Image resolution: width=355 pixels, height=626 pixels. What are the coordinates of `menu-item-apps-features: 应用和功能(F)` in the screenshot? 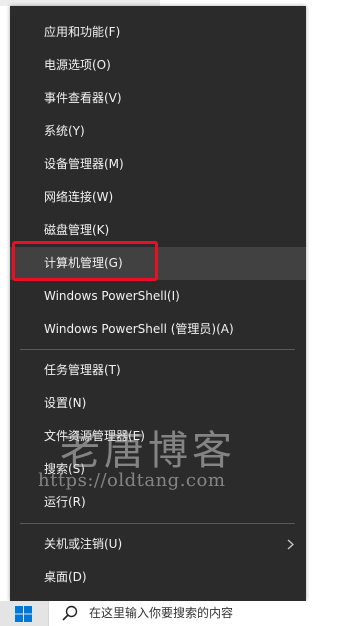 It's located at (158, 32).